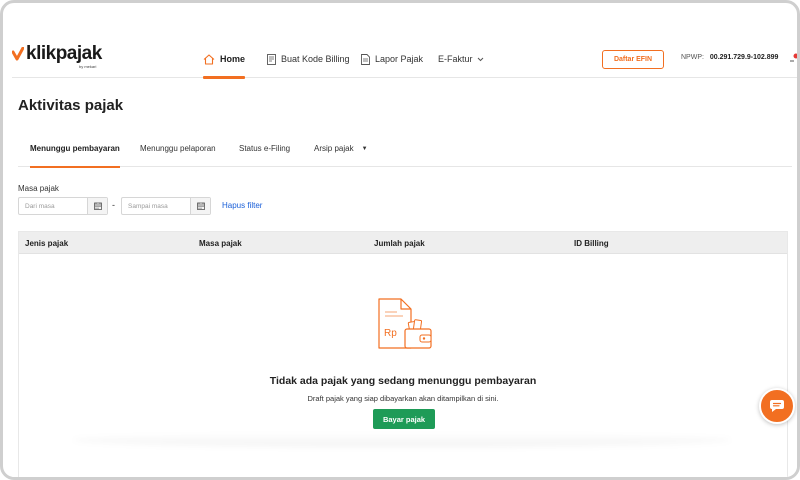 The image size is (800, 480). Describe the element at coordinates (71, 105) in the screenshot. I see `page-title: Aktivitas pajak` at that location.